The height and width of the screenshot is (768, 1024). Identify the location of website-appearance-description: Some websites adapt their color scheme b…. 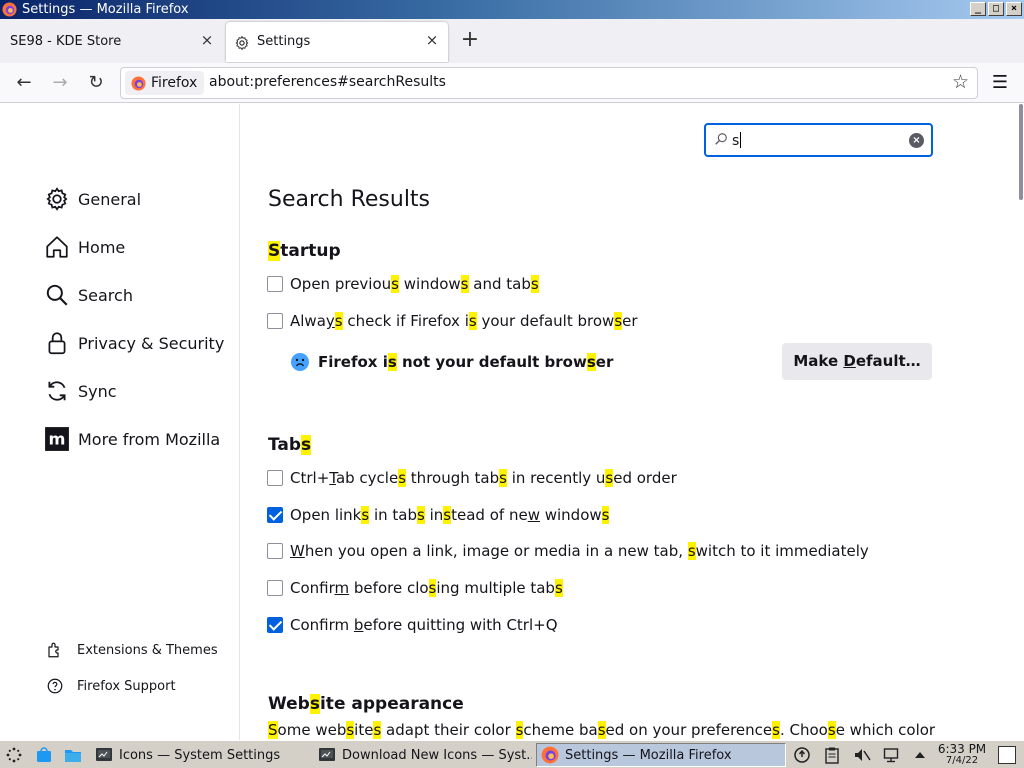
(602, 730).